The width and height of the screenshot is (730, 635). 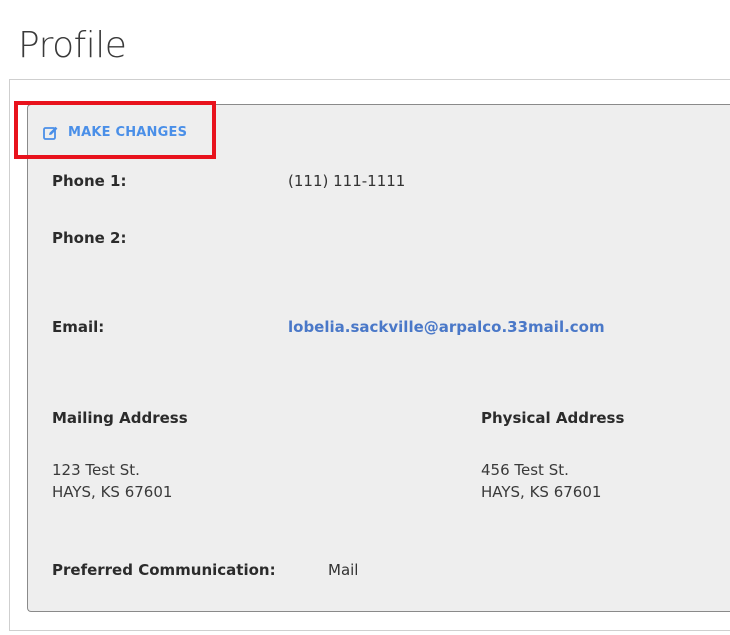 What do you see at coordinates (446, 327) in the screenshot?
I see `email-link: lobelia.sackville@arpalco.33mail.com` at bounding box center [446, 327].